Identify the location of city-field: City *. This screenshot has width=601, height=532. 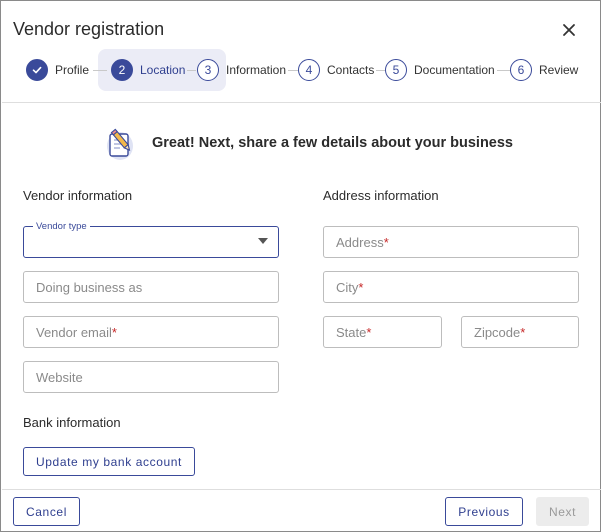
(451, 287).